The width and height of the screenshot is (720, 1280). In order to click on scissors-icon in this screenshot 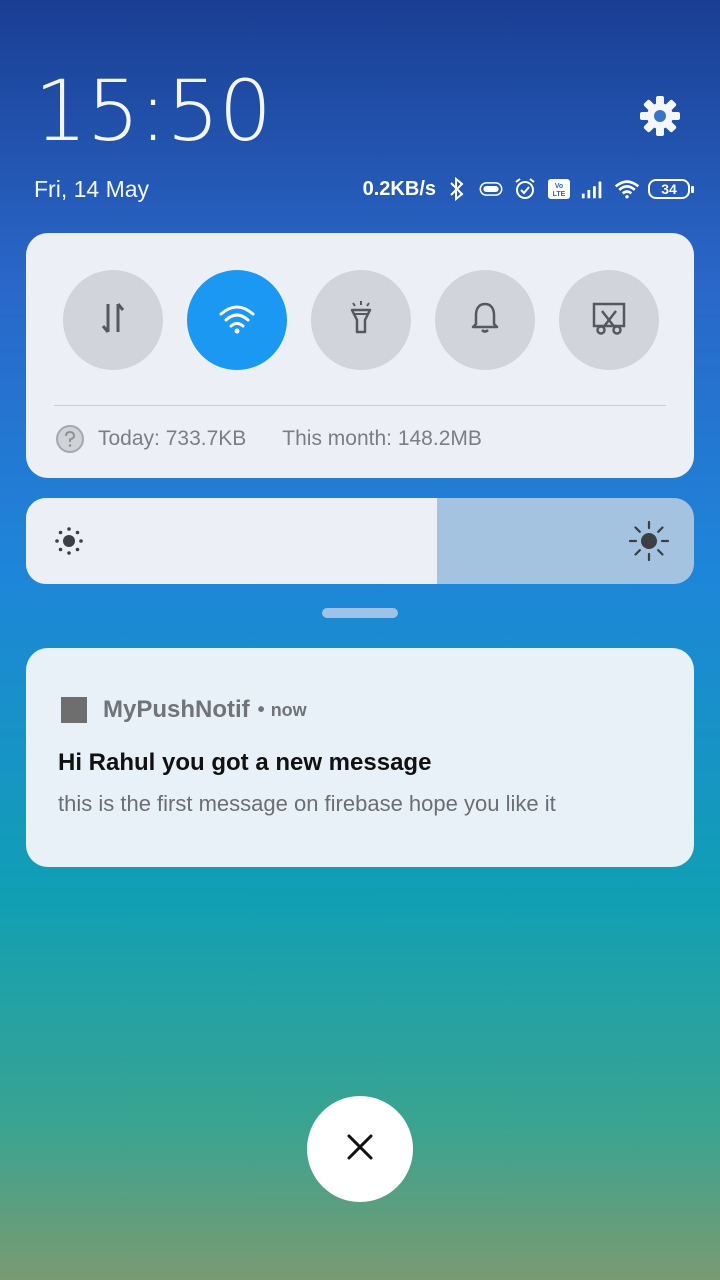, I will do `click(609, 320)`.